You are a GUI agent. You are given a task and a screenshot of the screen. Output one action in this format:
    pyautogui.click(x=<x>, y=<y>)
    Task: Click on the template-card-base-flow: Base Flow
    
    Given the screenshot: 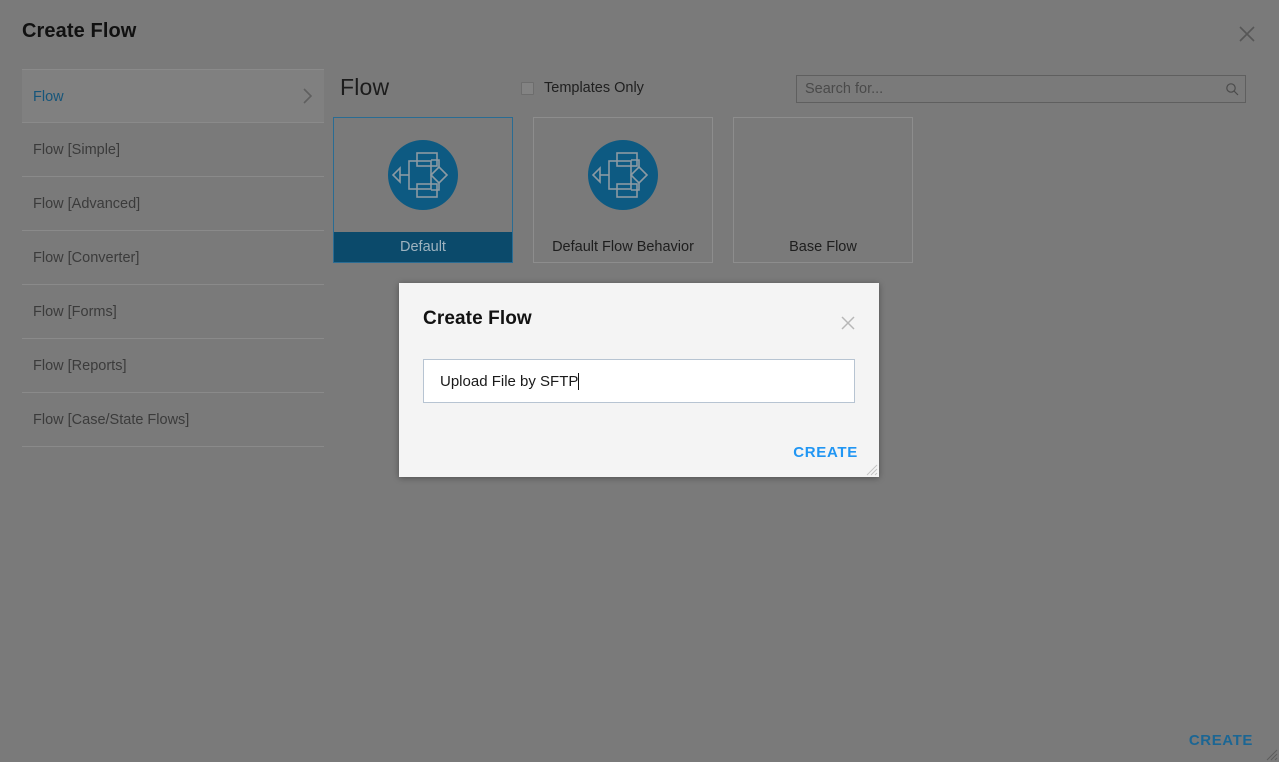 What is the action you would take?
    pyautogui.click(x=823, y=190)
    